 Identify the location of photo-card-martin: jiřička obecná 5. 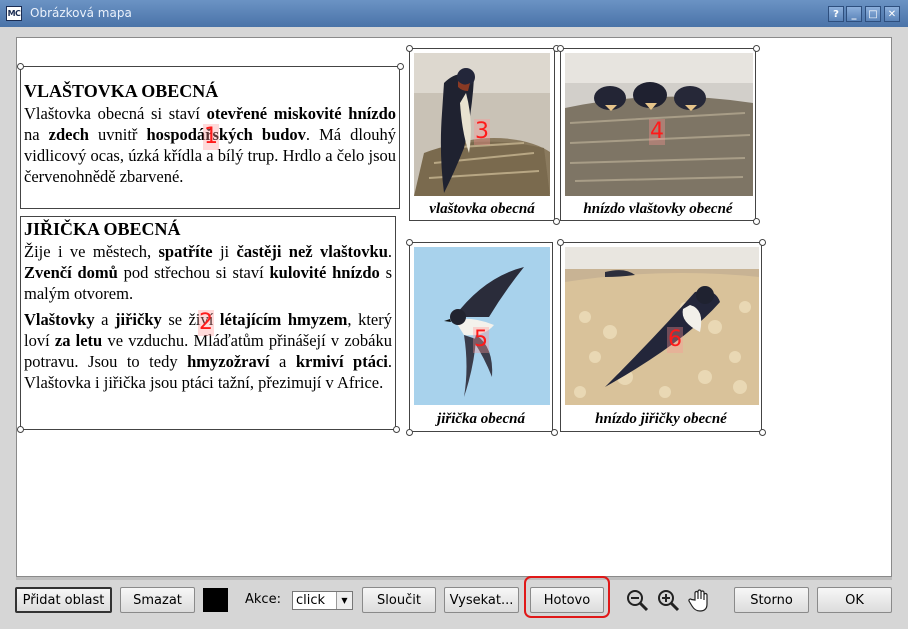
(481, 337).